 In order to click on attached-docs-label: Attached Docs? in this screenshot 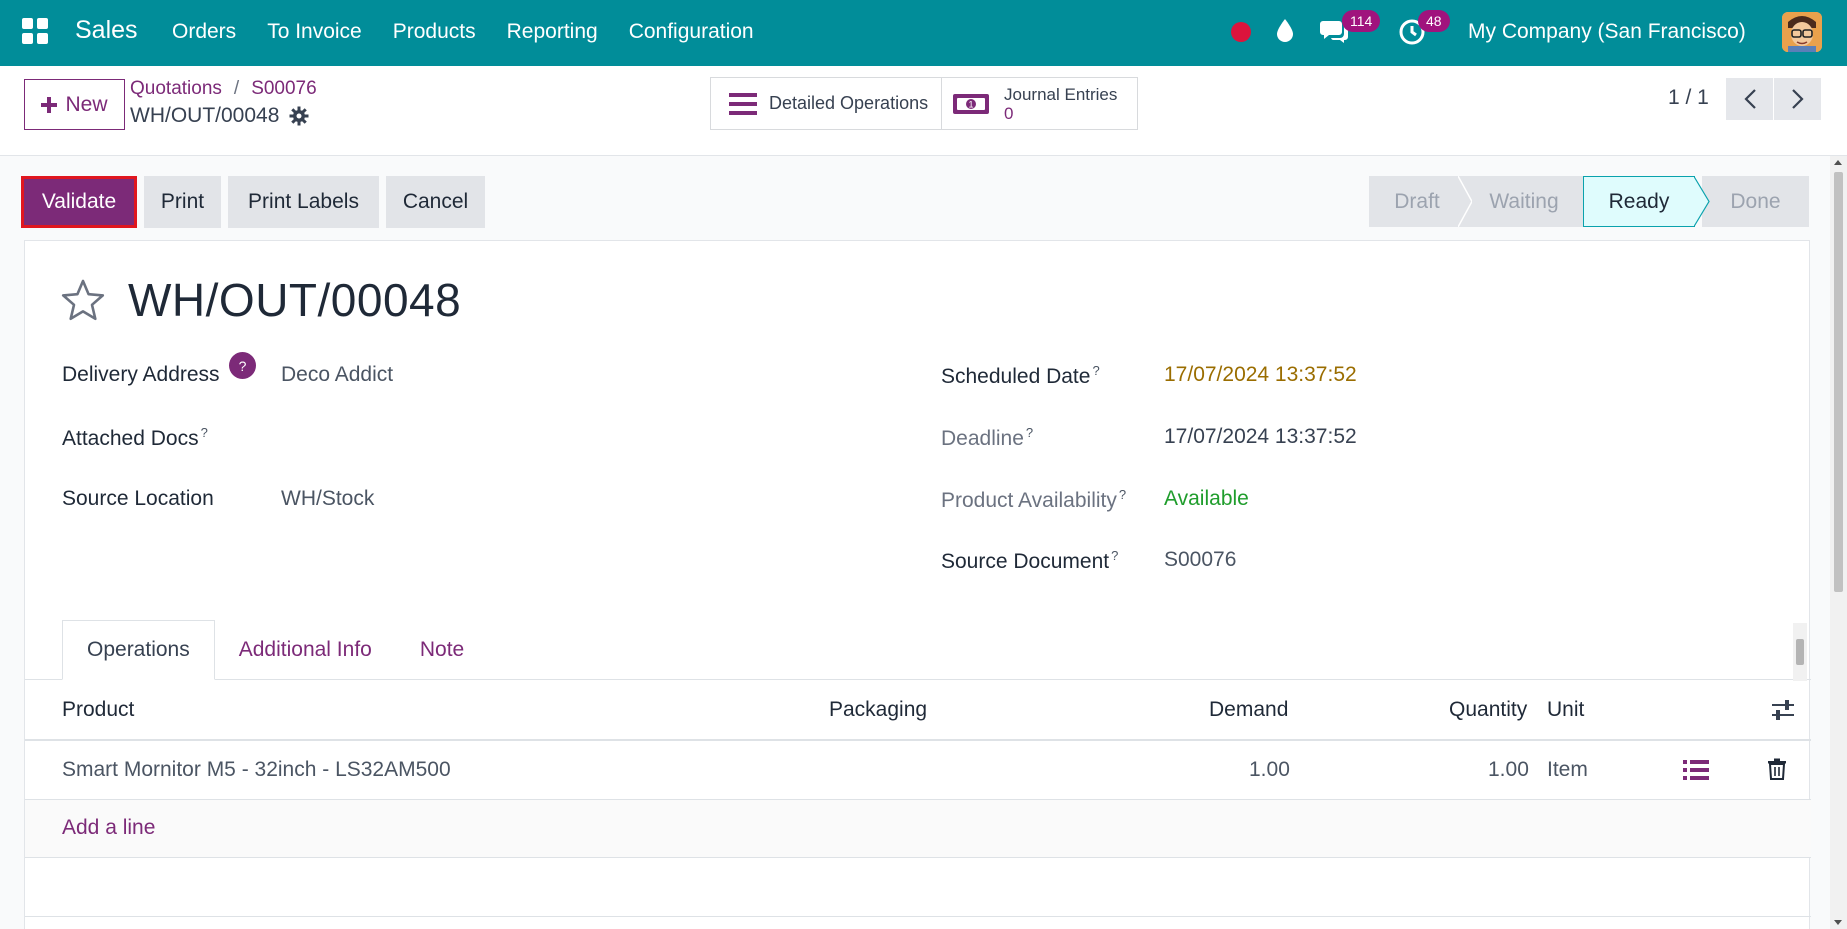, I will do `click(135, 437)`.